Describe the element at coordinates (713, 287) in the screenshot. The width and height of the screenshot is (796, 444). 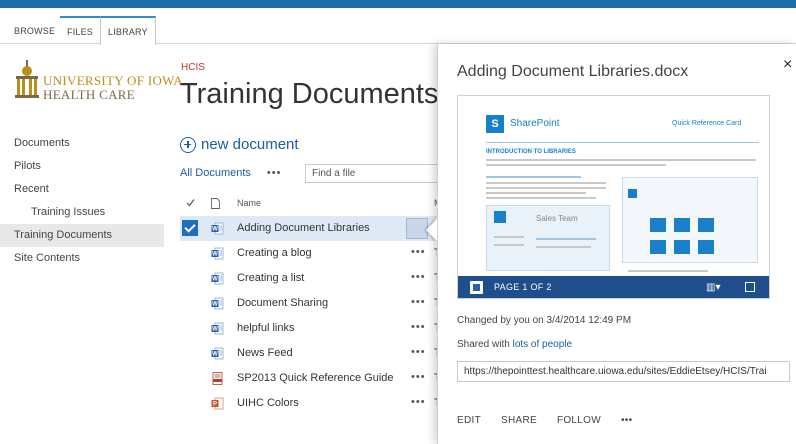
I see `view-options-icon: ▥▾` at that location.